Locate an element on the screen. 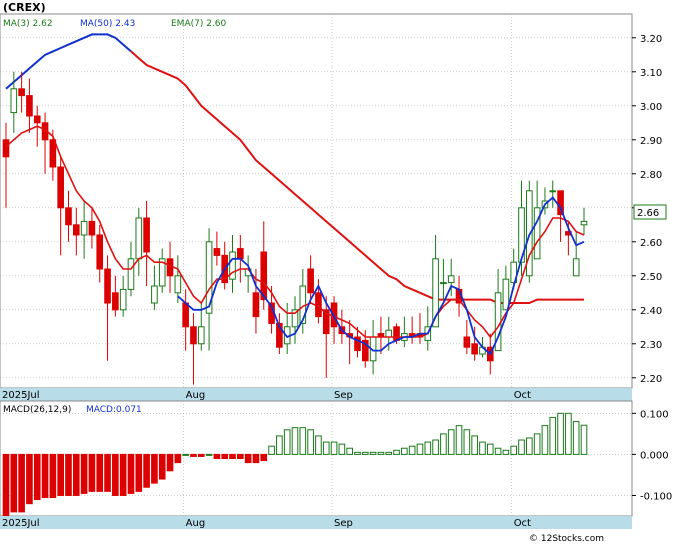  price-ytick-label: 2.30 is located at coordinates (651, 345).